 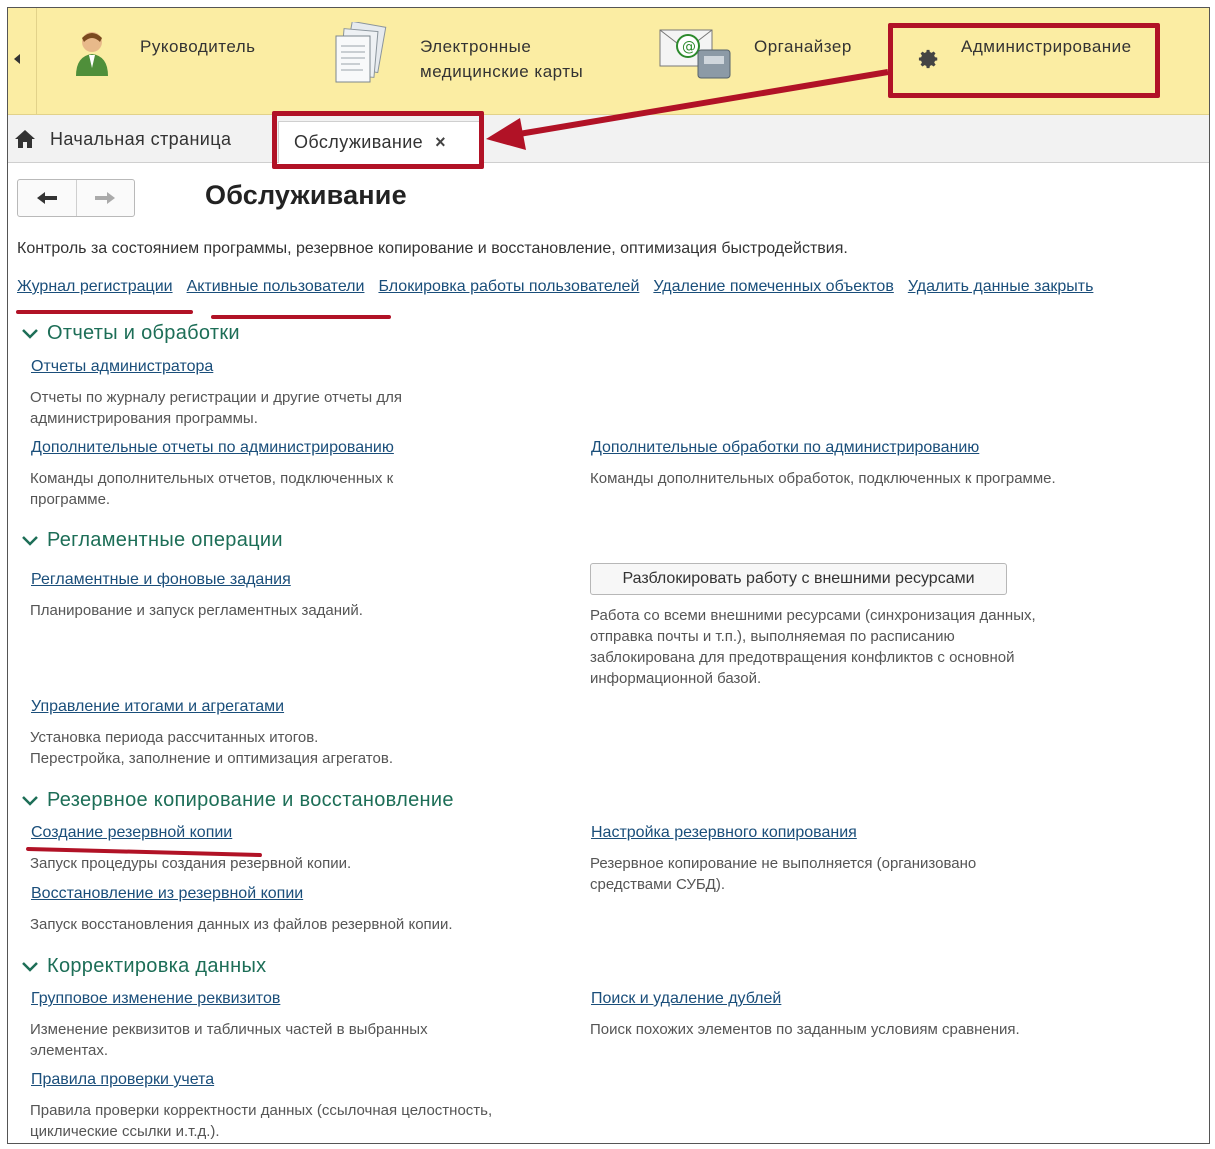 I want to click on section-manager: Руководитель, so click(x=173, y=61).